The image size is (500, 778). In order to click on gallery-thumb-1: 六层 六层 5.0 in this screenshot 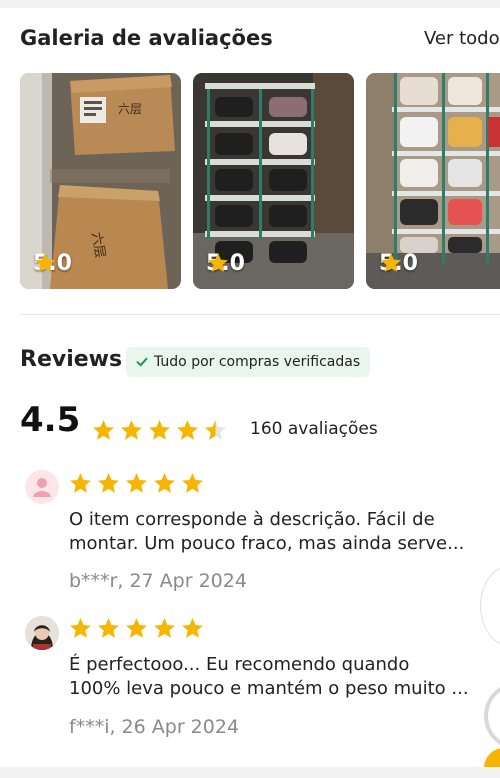, I will do `click(100, 181)`.